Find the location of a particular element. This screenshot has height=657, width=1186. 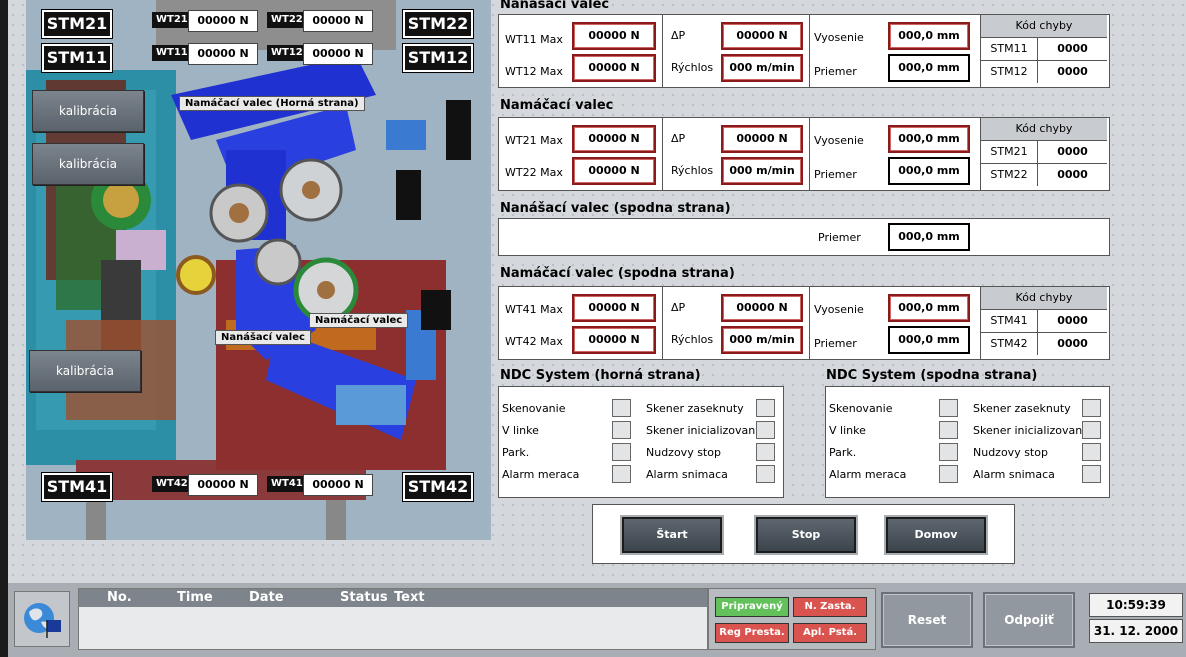

section3-title: Namáčací valec (spodna strana) is located at coordinates (617, 273).